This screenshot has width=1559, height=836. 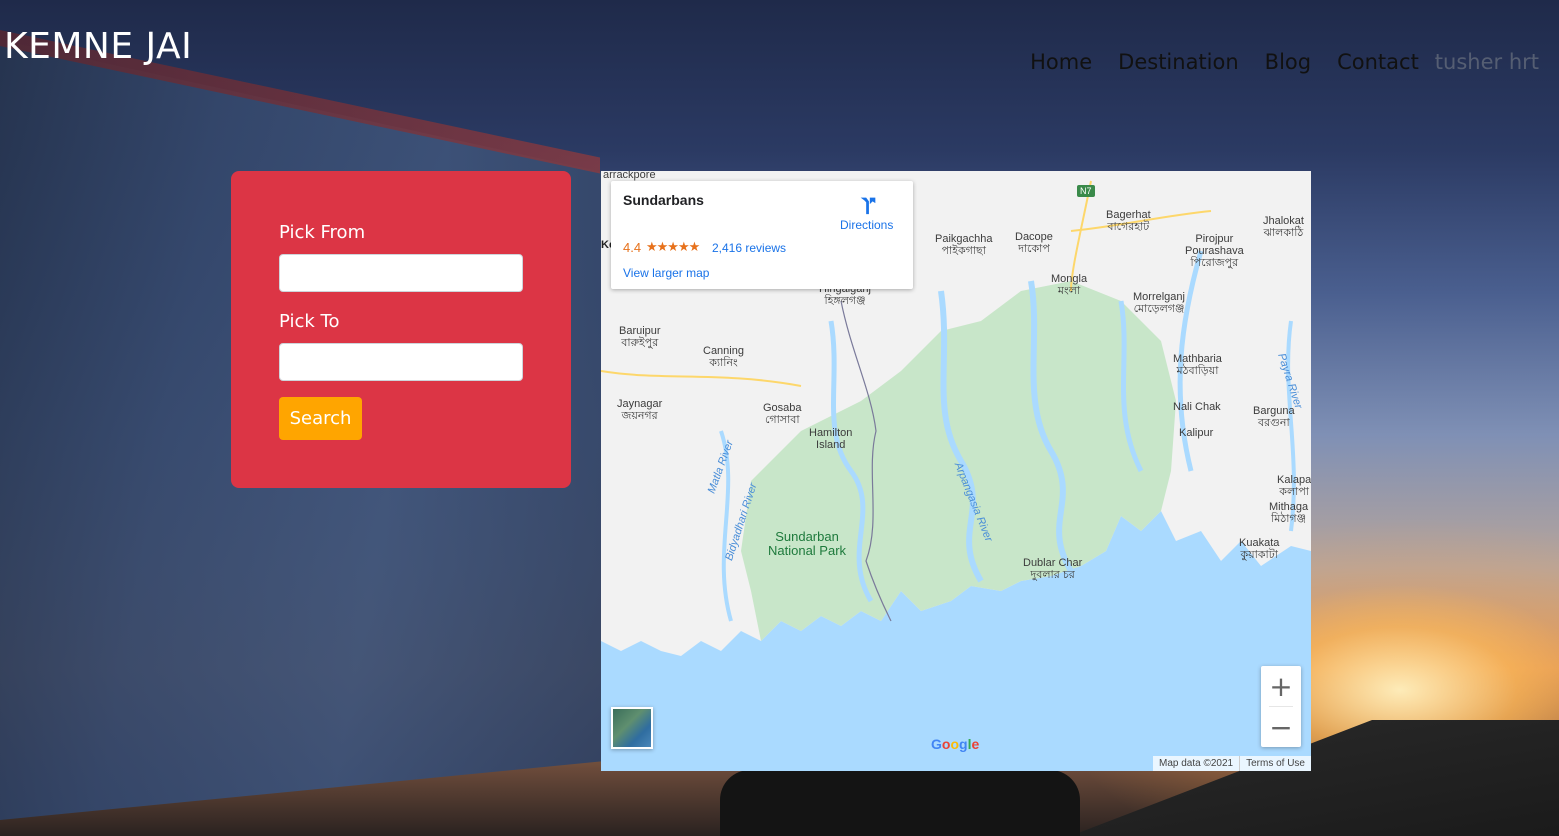 I want to click on map-label: Kalipur, so click(x=1196, y=433).